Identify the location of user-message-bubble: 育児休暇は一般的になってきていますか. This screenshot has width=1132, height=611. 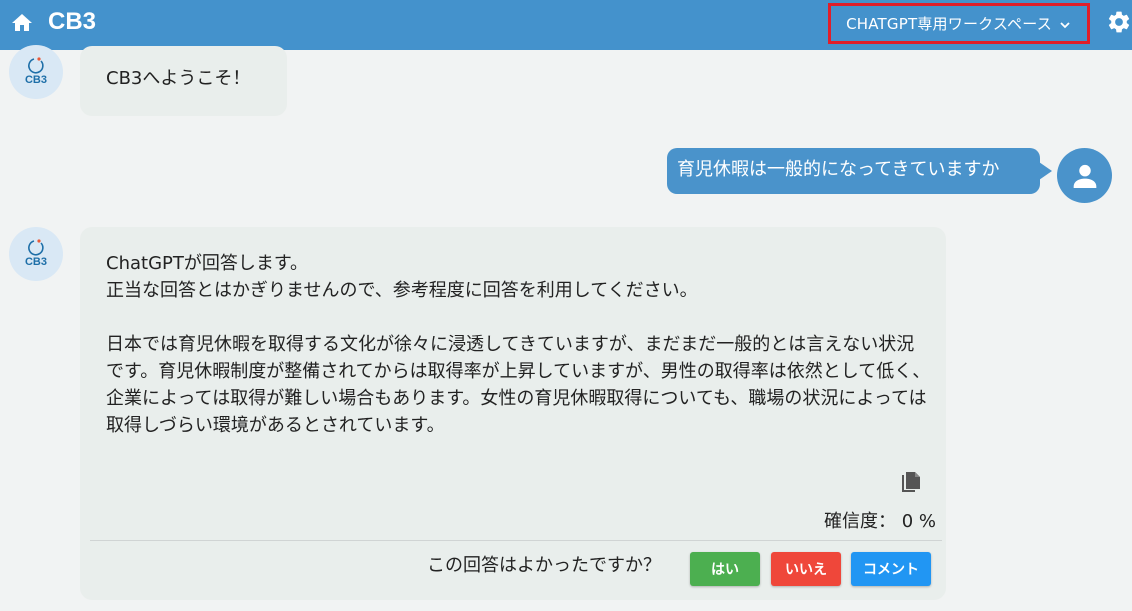
(859, 171).